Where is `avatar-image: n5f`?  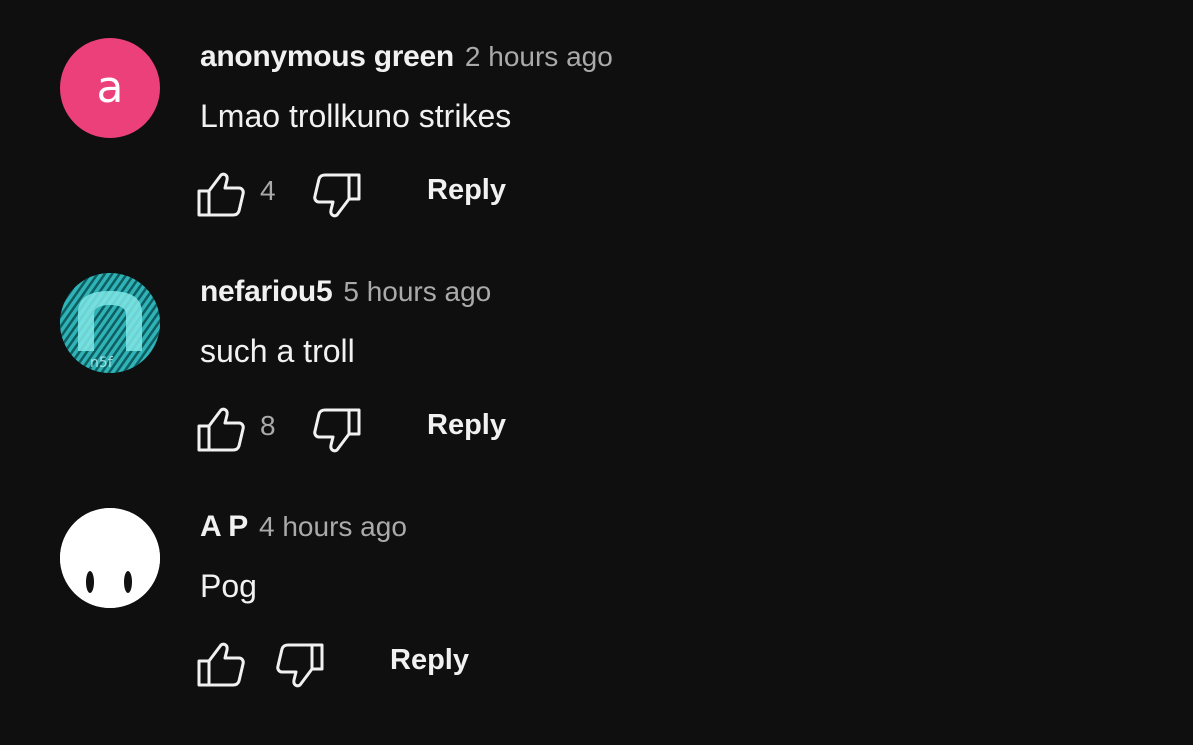
avatar-image: n5f is located at coordinates (110, 323).